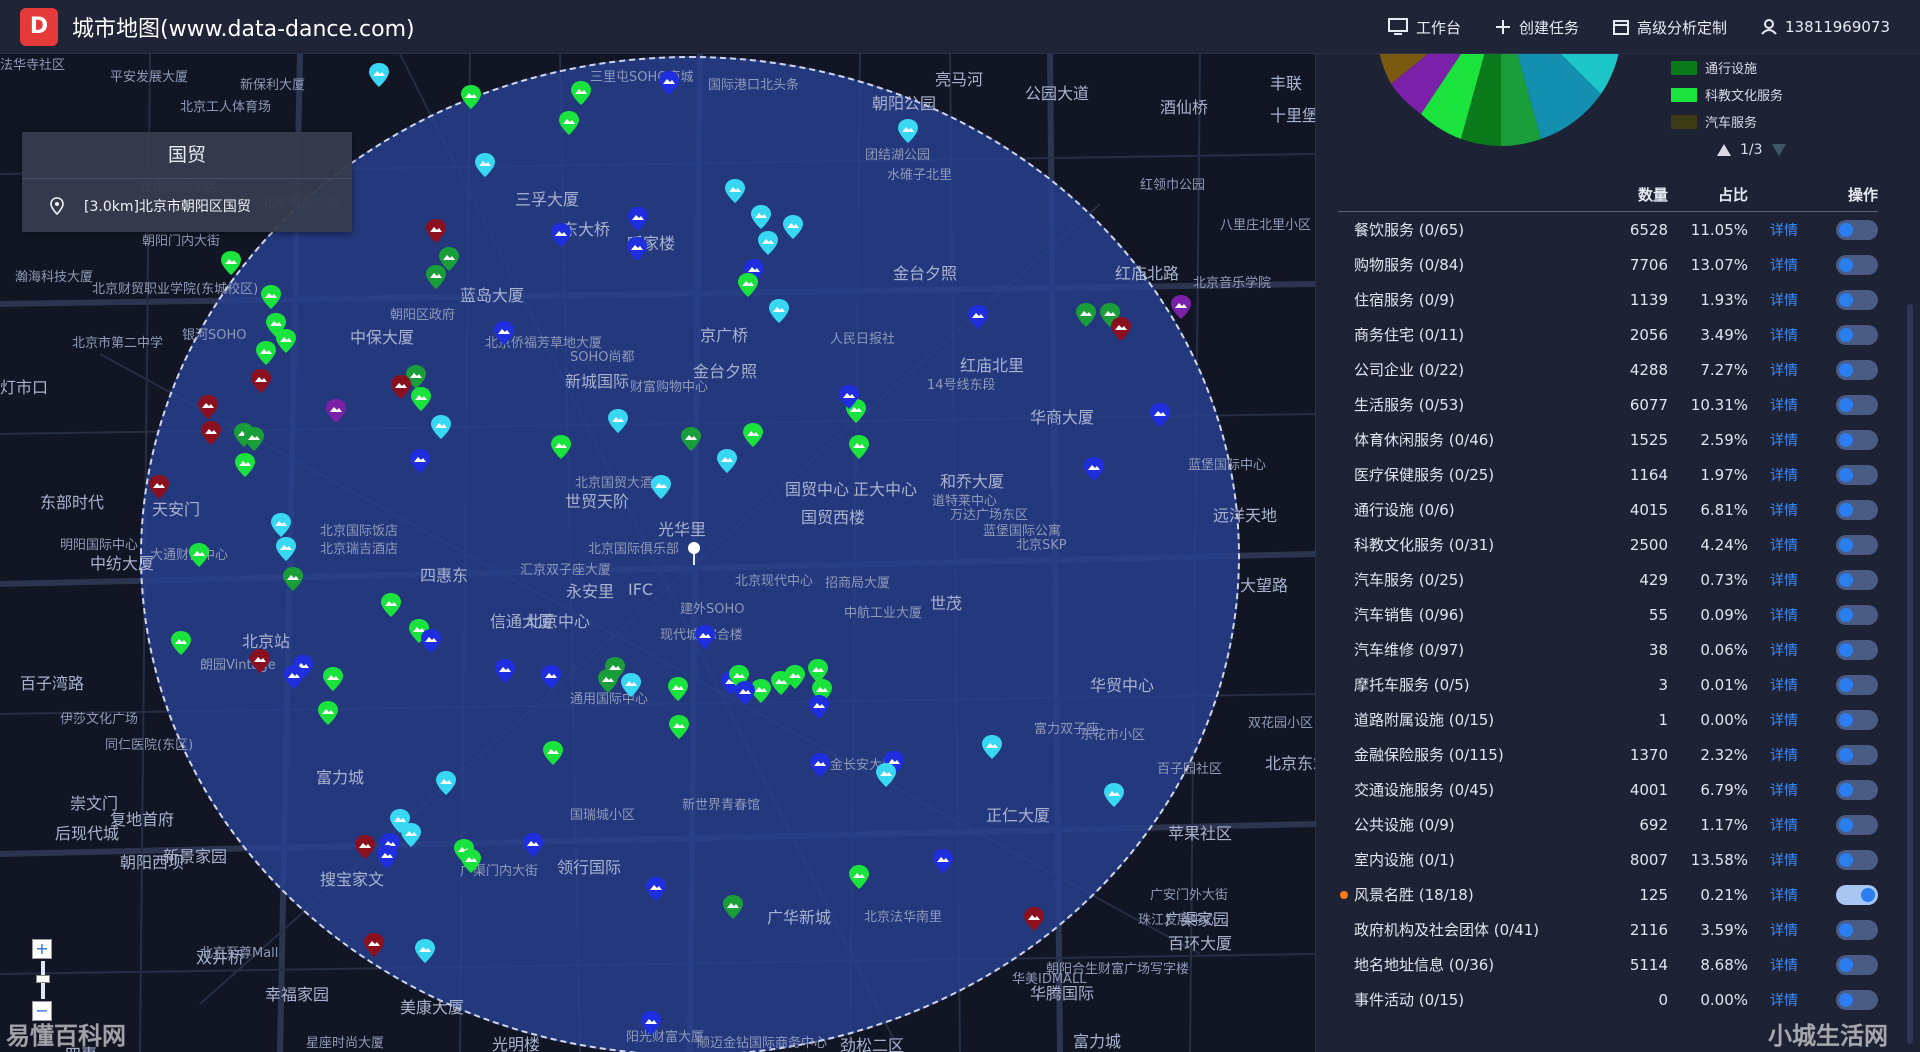  What do you see at coordinates (1727, 121) in the screenshot?
I see `legend-item: 汽车服务` at bounding box center [1727, 121].